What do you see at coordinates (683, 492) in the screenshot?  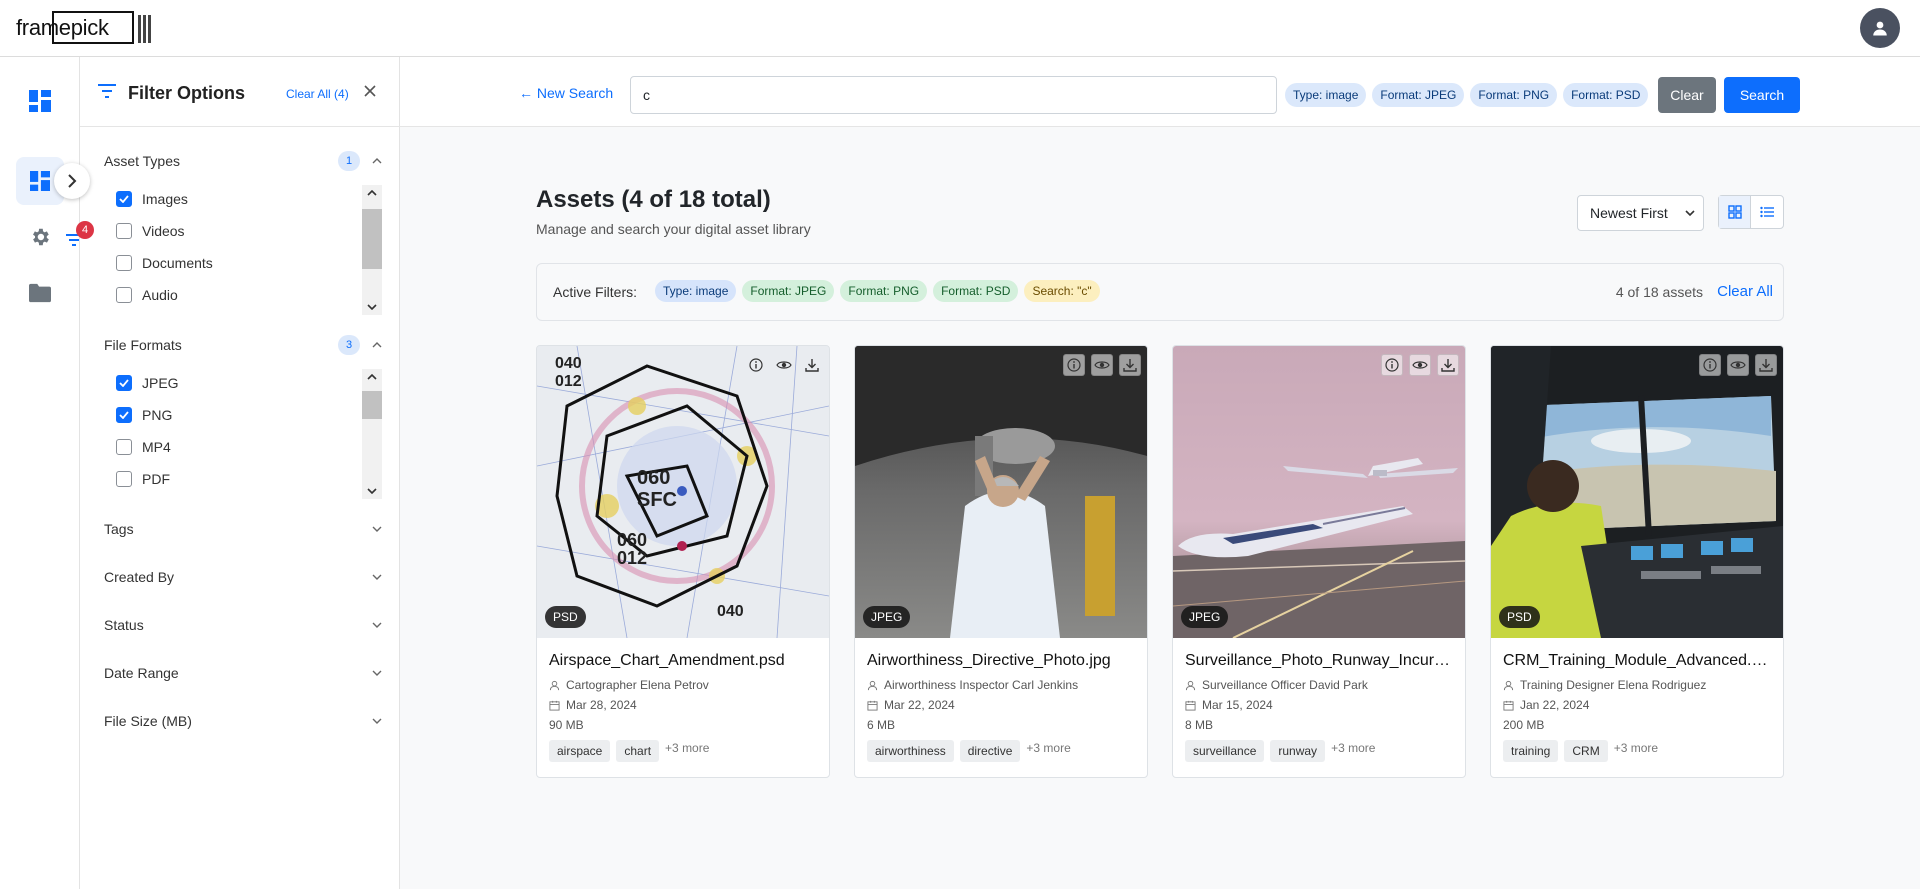 I see `asset-thumbnail: 060 SFC 060 012 040 012 040 PSD` at bounding box center [683, 492].